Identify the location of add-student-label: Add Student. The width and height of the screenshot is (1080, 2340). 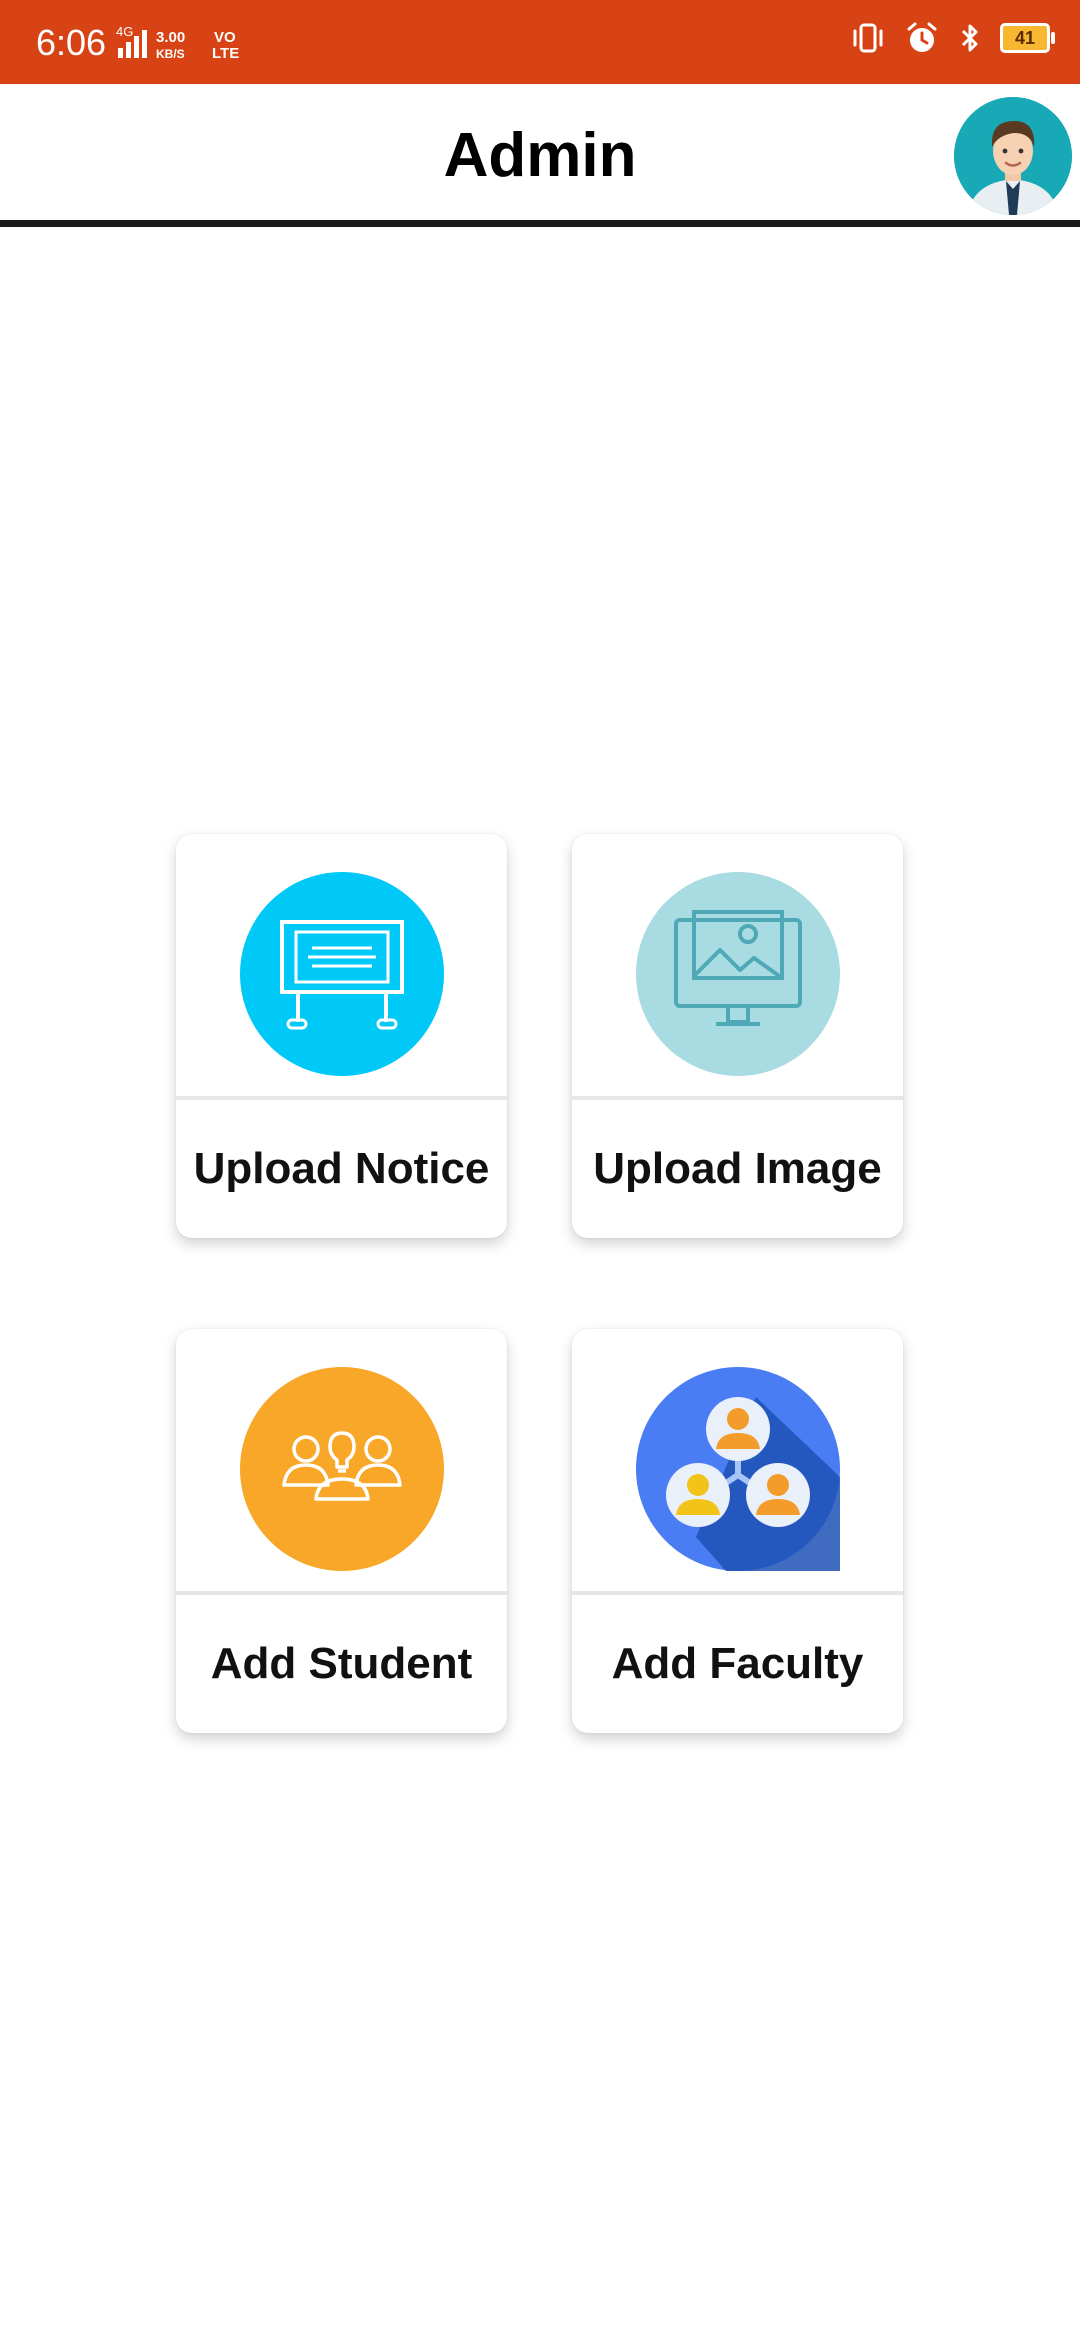
(341, 1663).